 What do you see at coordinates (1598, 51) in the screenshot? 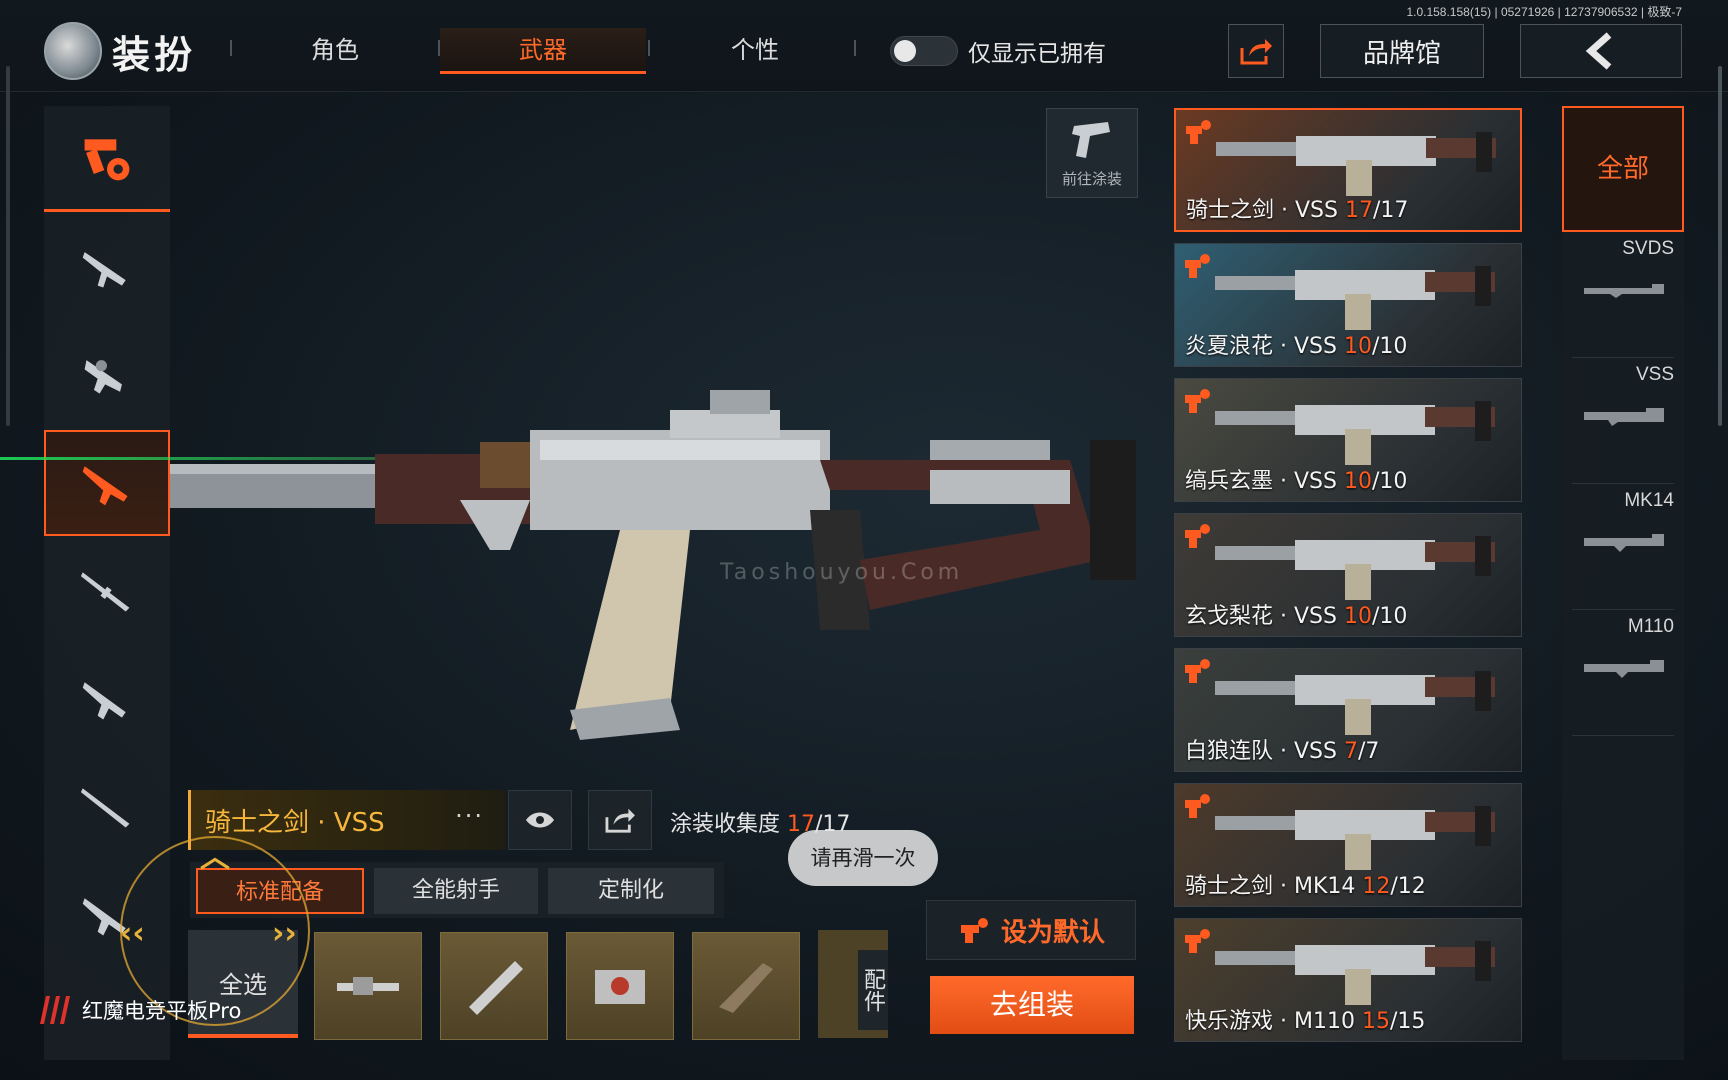
I see `back-arrow-icon` at bounding box center [1598, 51].